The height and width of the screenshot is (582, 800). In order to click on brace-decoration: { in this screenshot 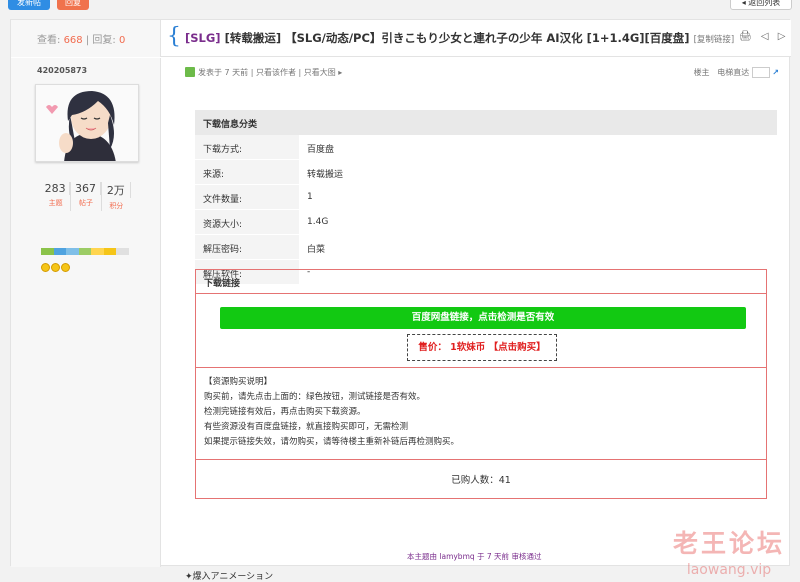, I will do `click(174, 36)`.